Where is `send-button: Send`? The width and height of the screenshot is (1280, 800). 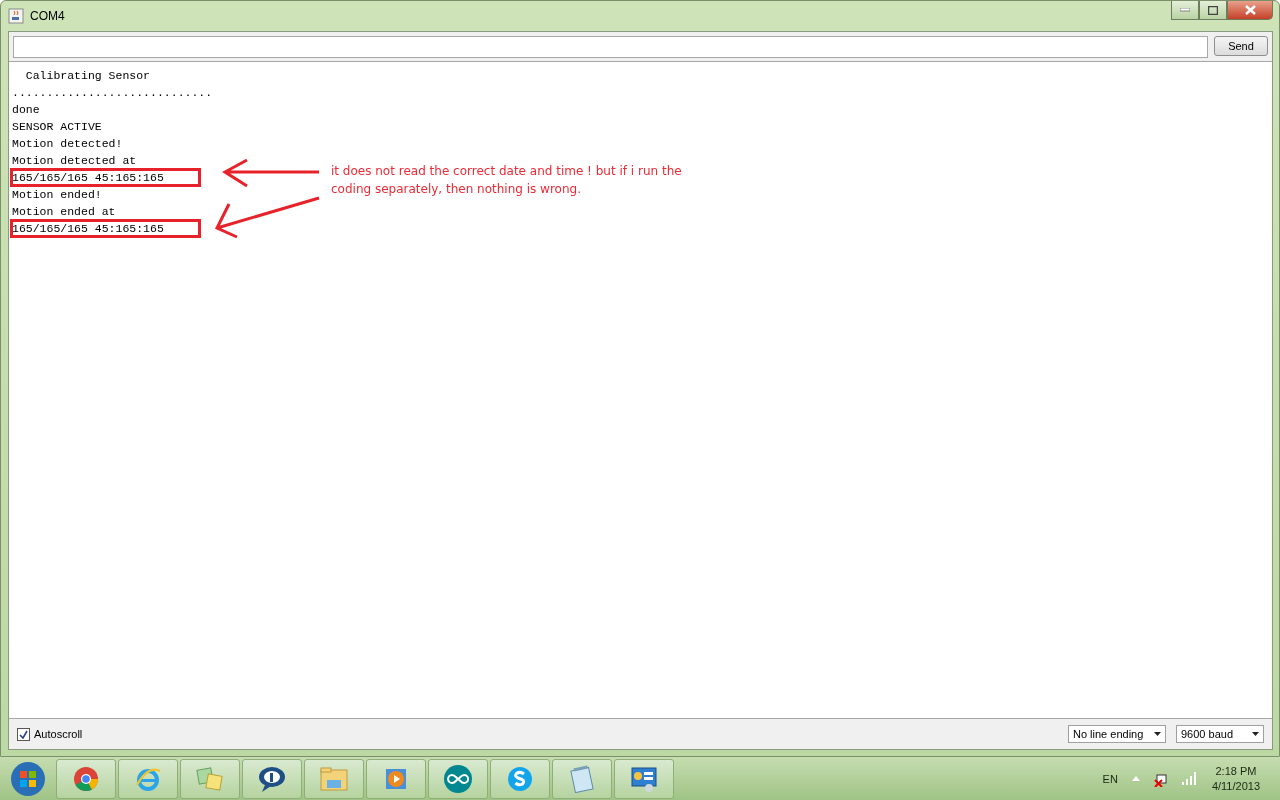 send-button: Send is located at coordinates (1241, 46).